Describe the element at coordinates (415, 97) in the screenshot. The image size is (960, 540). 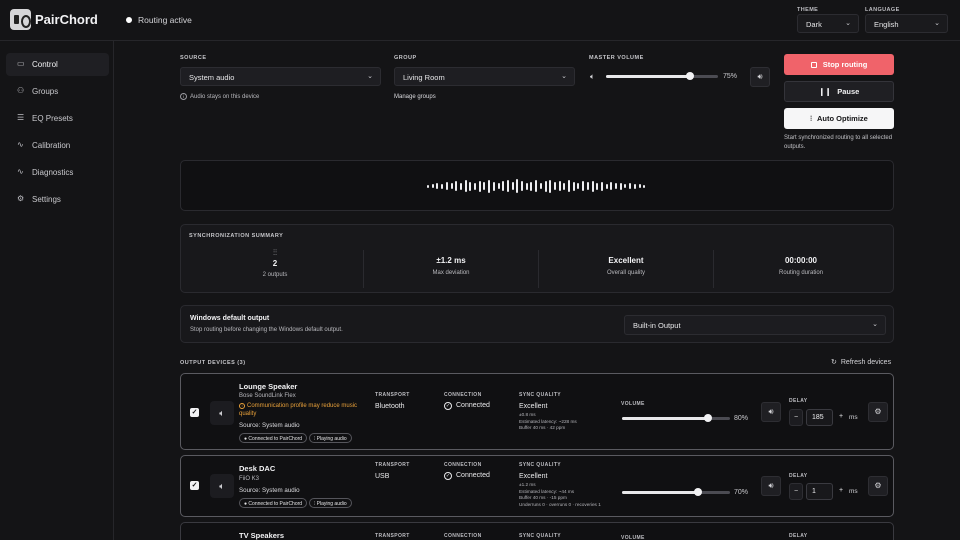
I see `manage-groups-link: Manage groups` at that location.